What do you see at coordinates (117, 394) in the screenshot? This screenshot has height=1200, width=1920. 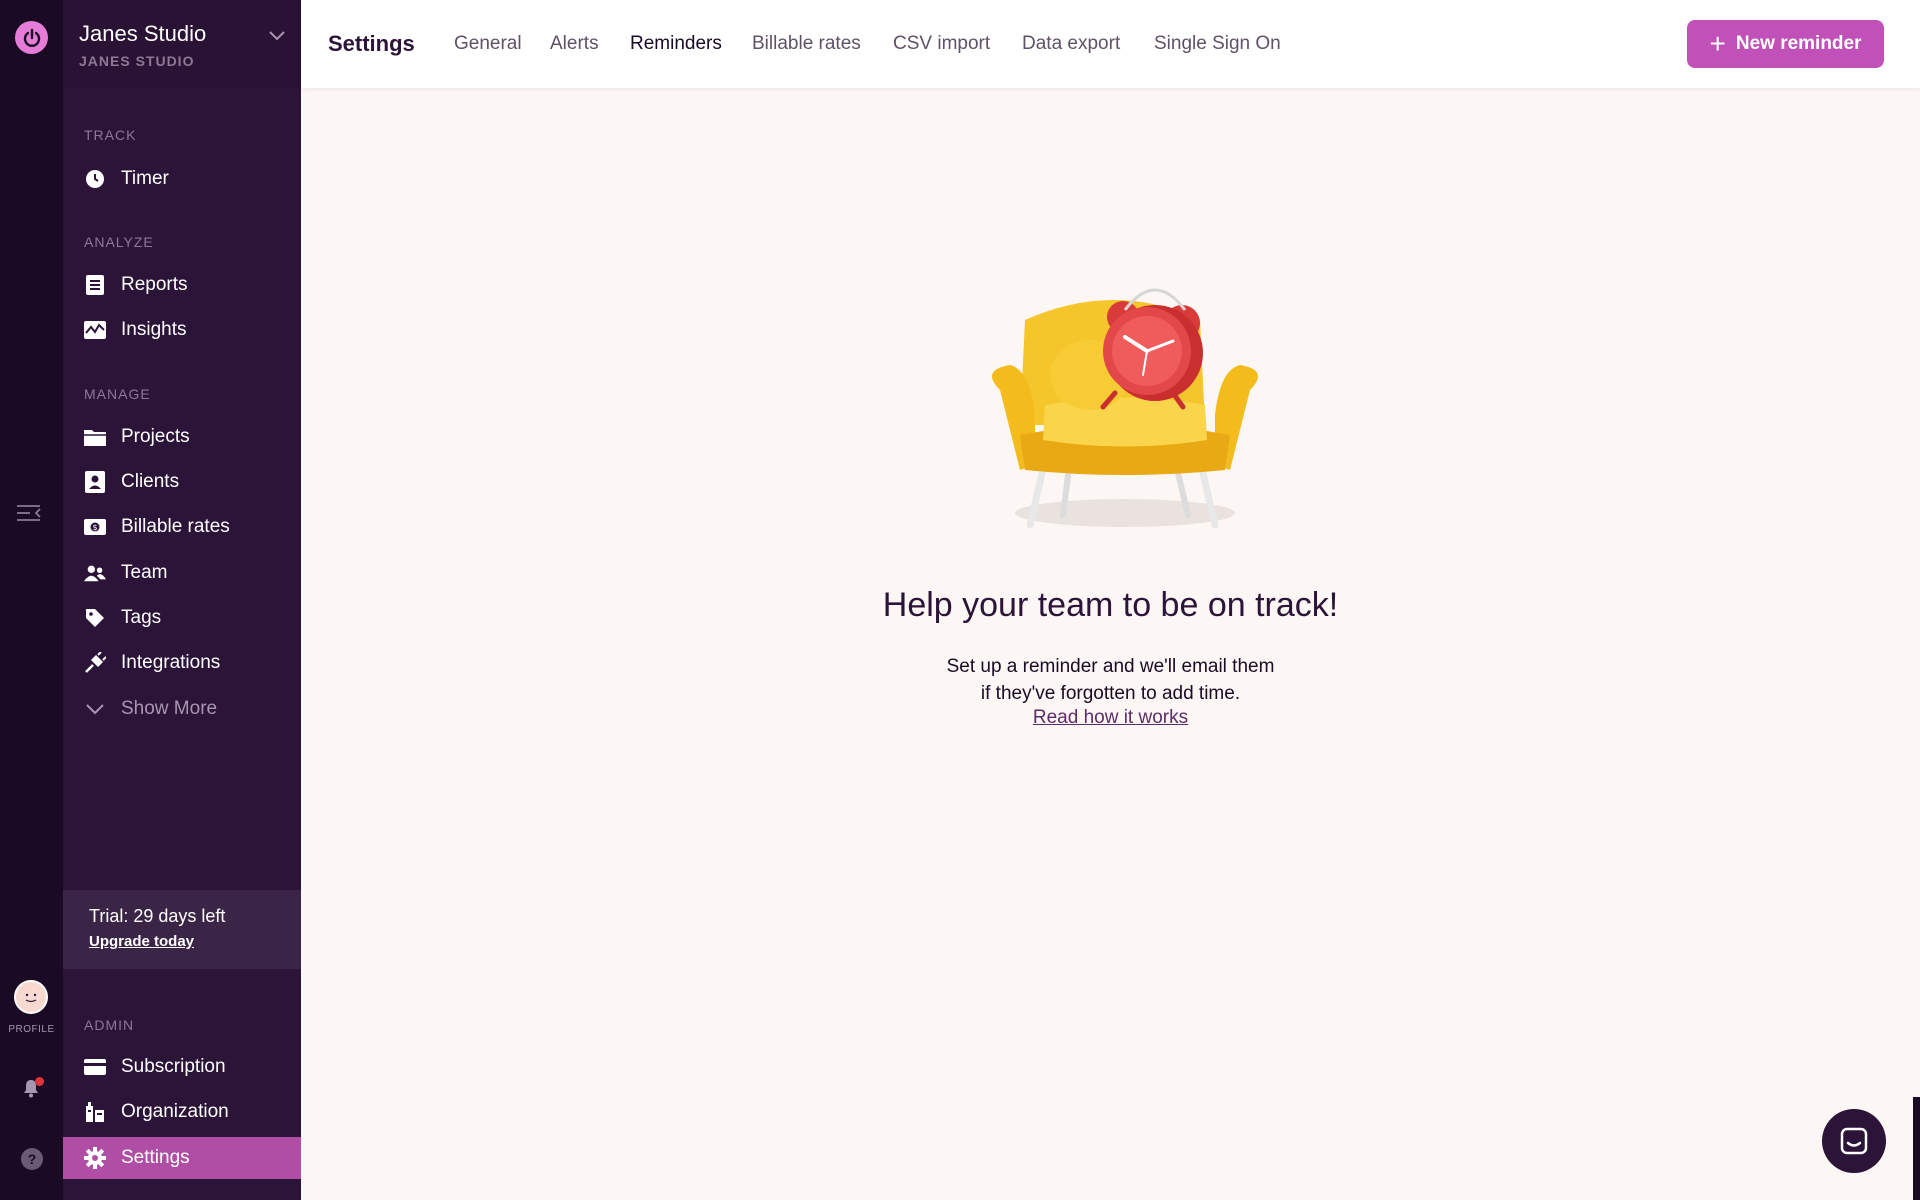 I see `section-label-manage: MANAGE` at bounding box center [117, 394].